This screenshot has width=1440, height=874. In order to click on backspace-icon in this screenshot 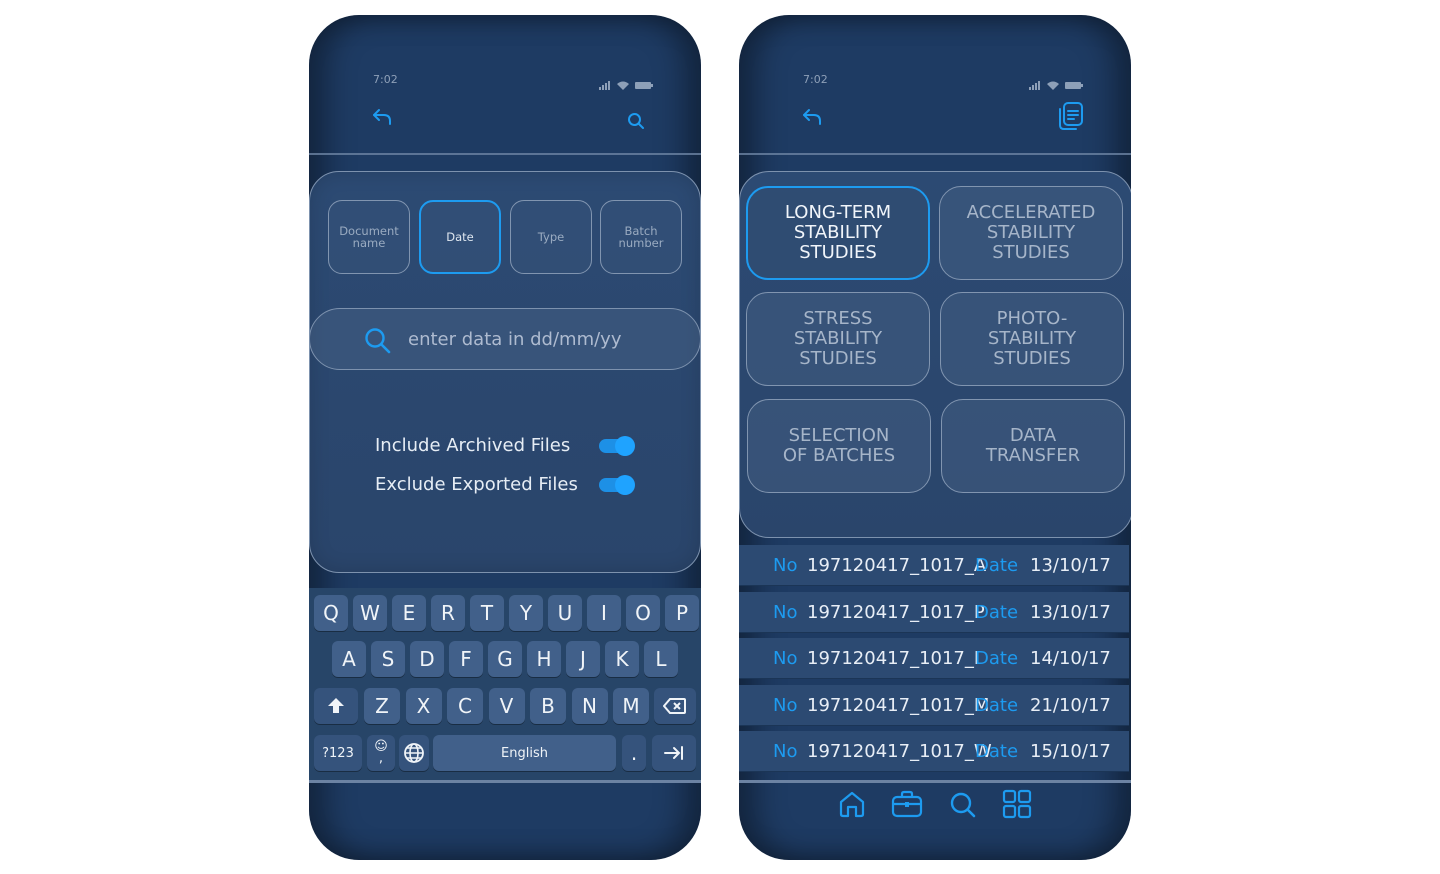, I will do `click(674, 706)`.